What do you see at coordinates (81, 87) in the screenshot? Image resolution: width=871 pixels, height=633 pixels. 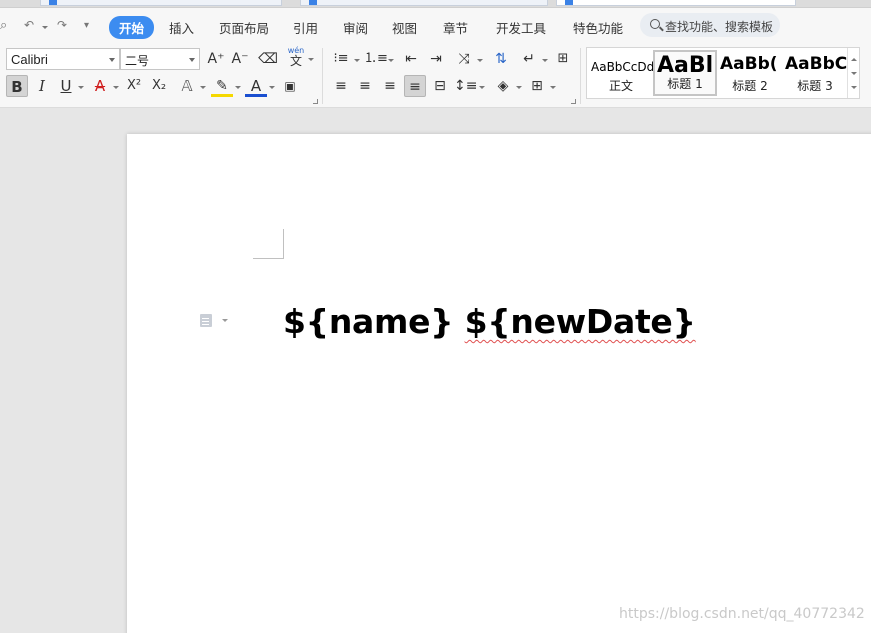 I see `underline-dropdown-icon` at bounding box center [81, 87].